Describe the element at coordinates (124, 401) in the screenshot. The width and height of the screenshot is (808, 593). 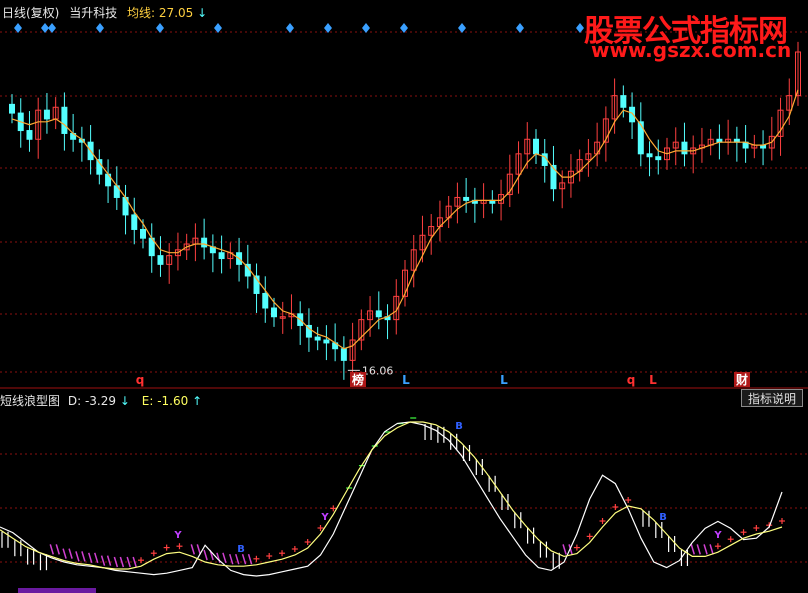
I see `d-arrow-icon: ↓` at that location.